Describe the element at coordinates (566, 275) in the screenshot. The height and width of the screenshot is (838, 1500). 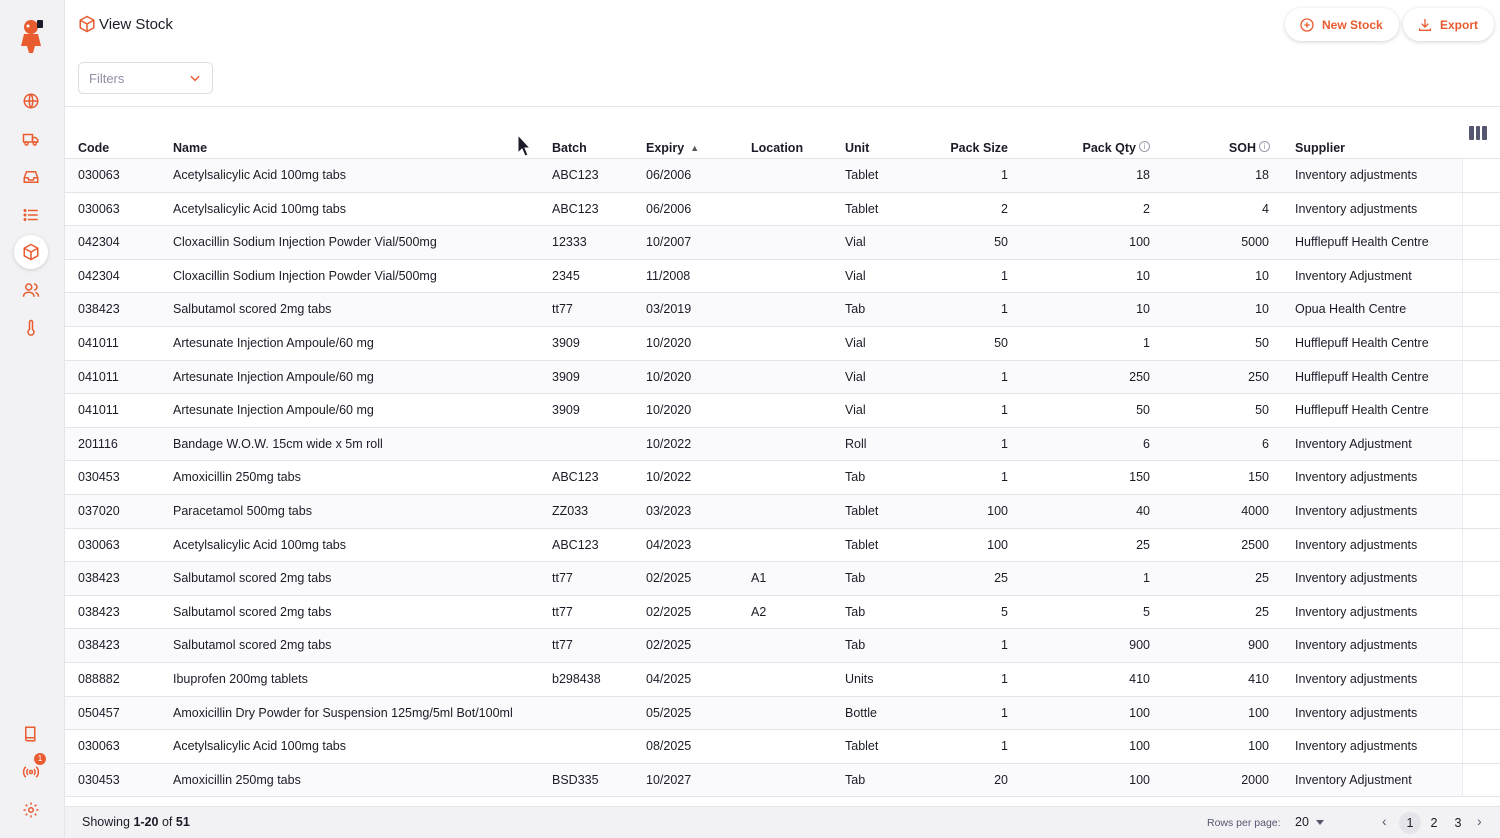
I see `cell-batch: 2345` at that location.